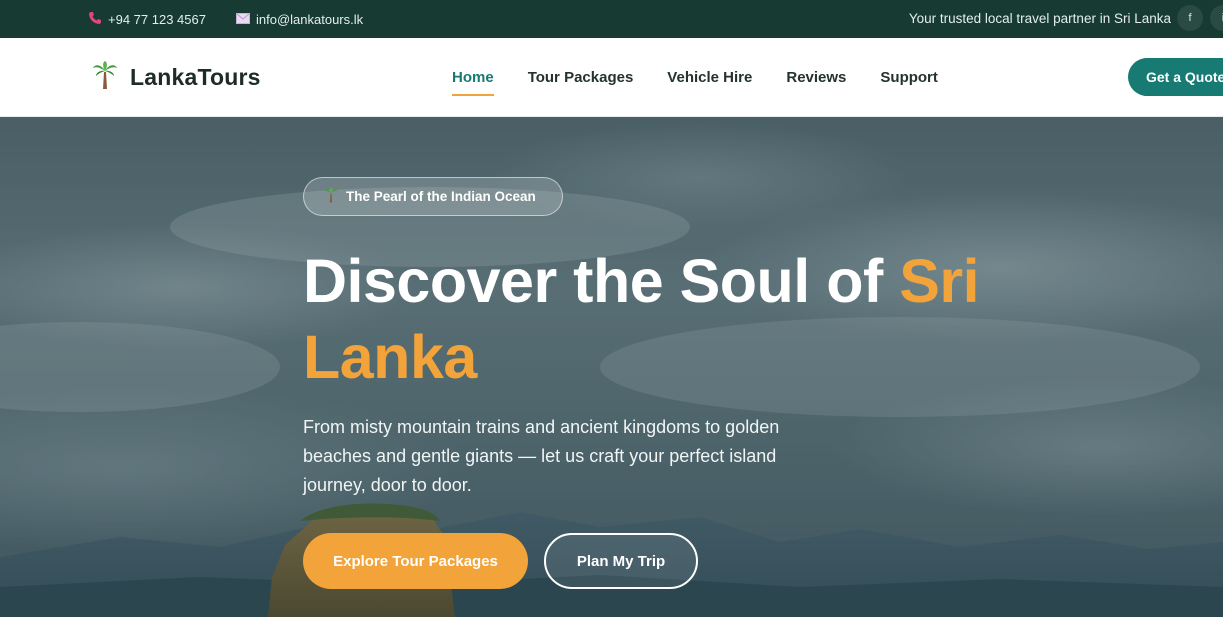  I want to click on nav-item-vehicle-hire: Vehicle Hire, so click(709, 77).